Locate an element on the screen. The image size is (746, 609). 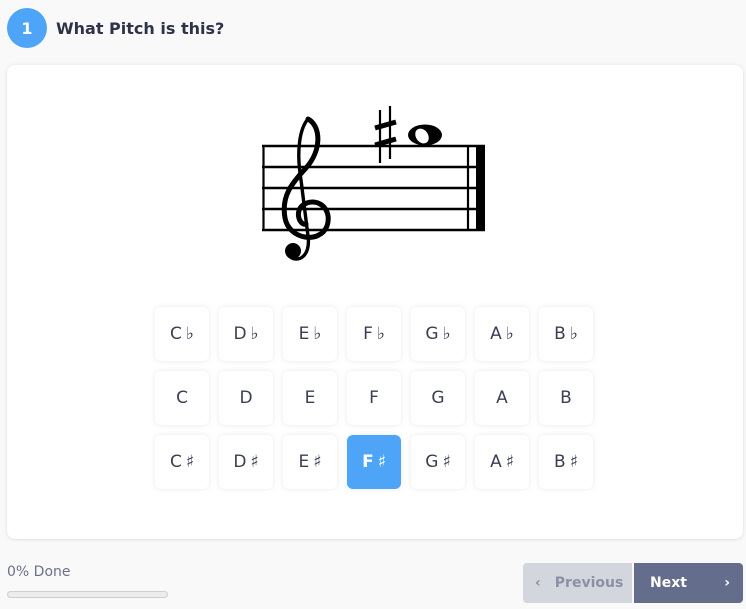
answer-button-e: E is located at coordinates (310, 398).